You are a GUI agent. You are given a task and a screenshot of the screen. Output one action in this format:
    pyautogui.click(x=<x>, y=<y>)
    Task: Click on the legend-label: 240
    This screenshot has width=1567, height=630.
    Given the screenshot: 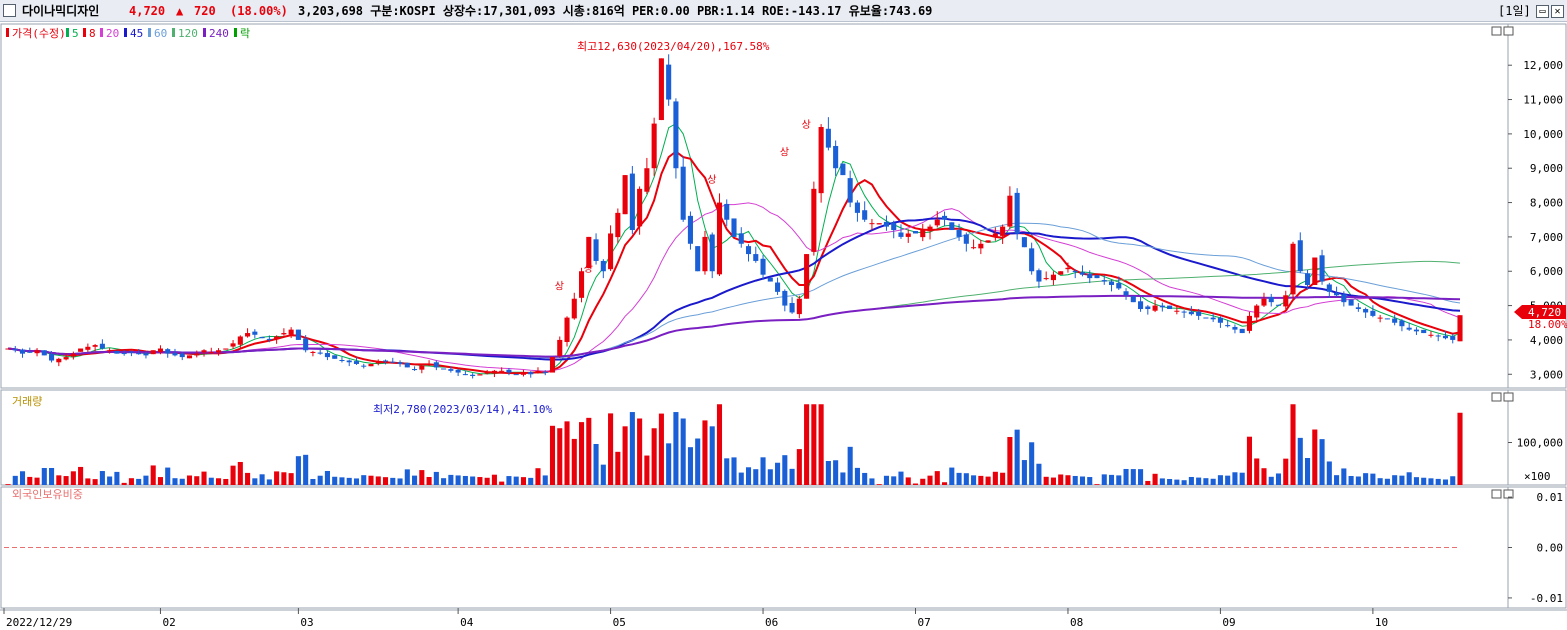 What is the action you would take?
    pyautogui.click(x=219, y=33)
    